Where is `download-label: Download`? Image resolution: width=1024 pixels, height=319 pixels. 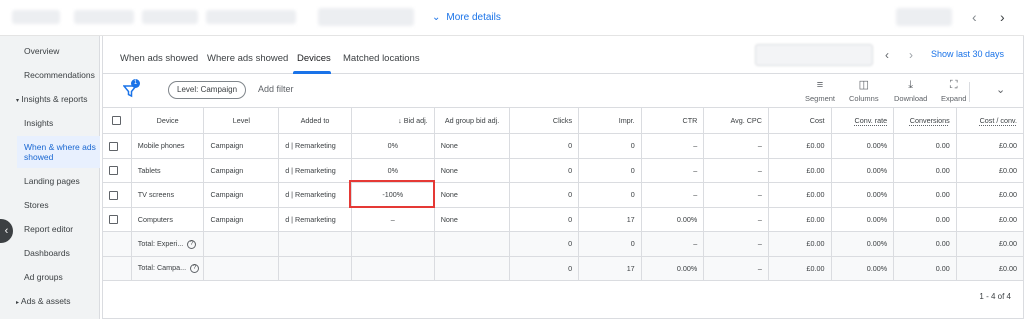 download-label: Download is located at coordinates (911, 98).